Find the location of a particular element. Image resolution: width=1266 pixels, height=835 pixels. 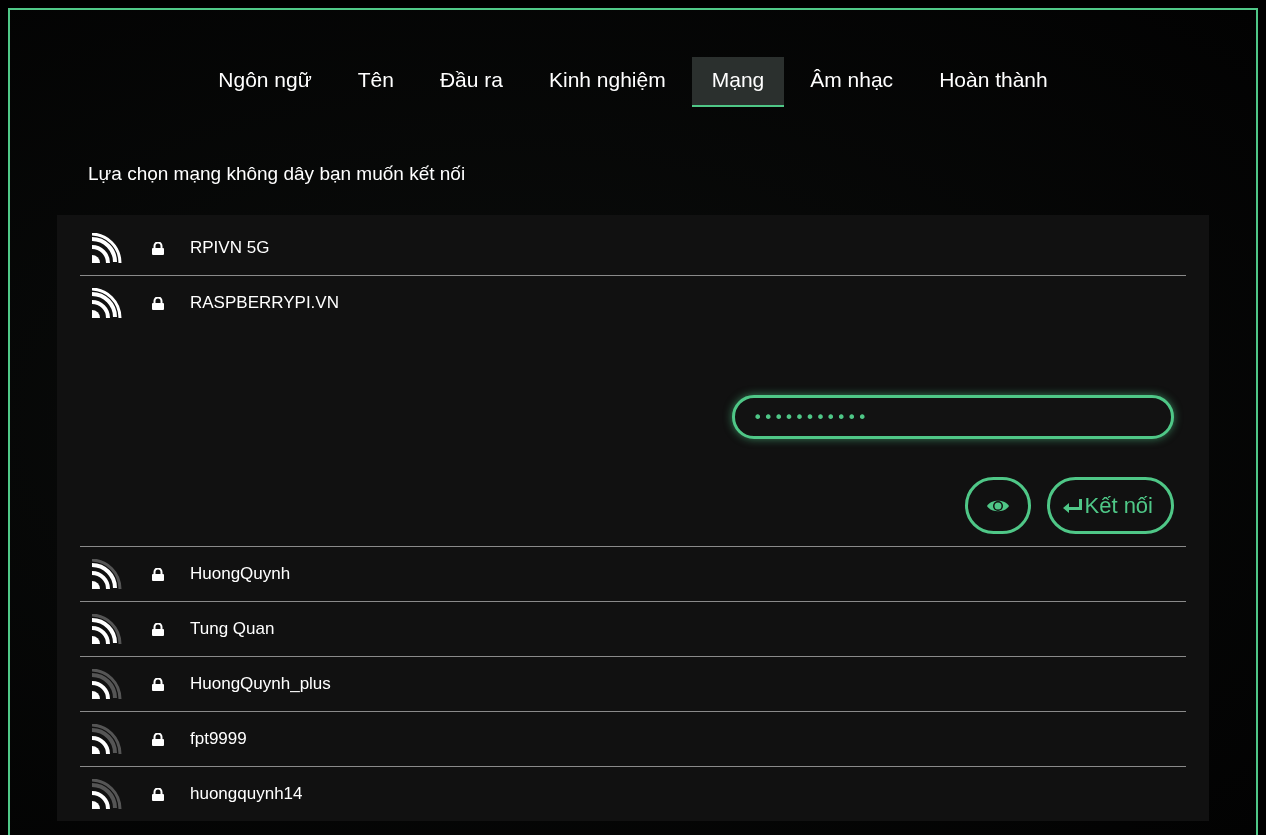

tab: Ngôn ngữ is located at coordinates (265, 82).